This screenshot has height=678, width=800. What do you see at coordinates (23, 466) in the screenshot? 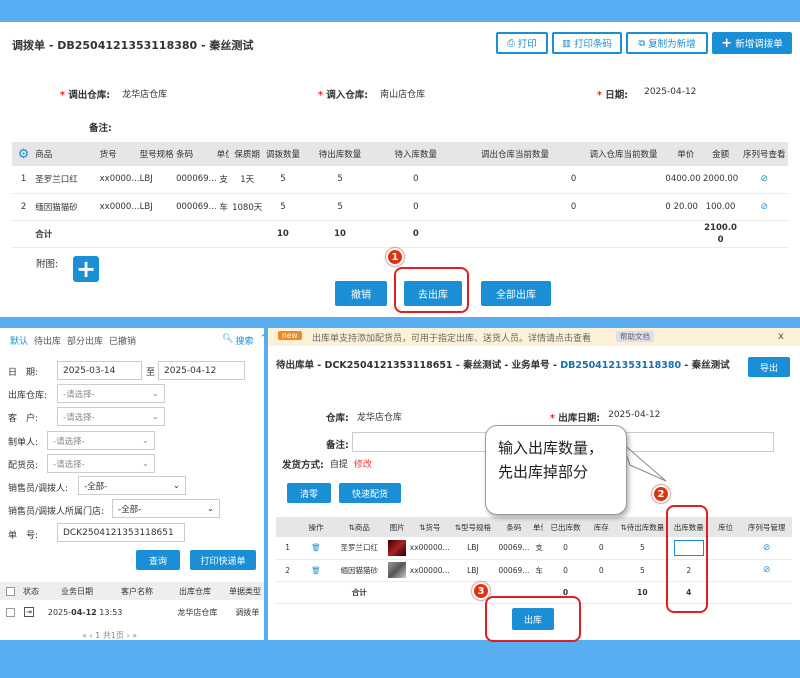
I see `dispatcher-filter-label: 配货员:` at bounding box center [23, 466].